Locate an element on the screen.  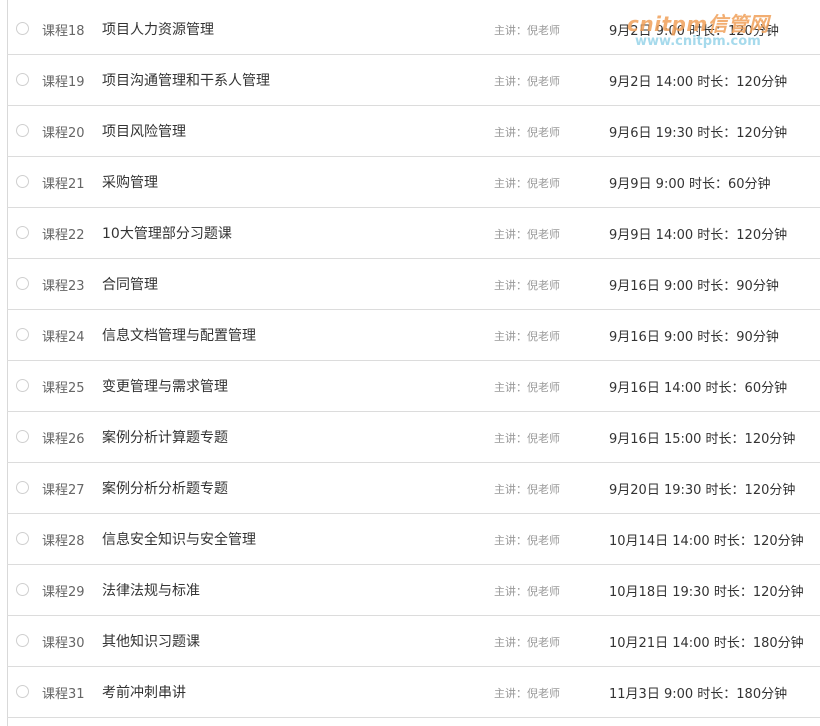
course-time: 10月18日 19:30 时长：120分钟 is located at coordinates (706, 592).